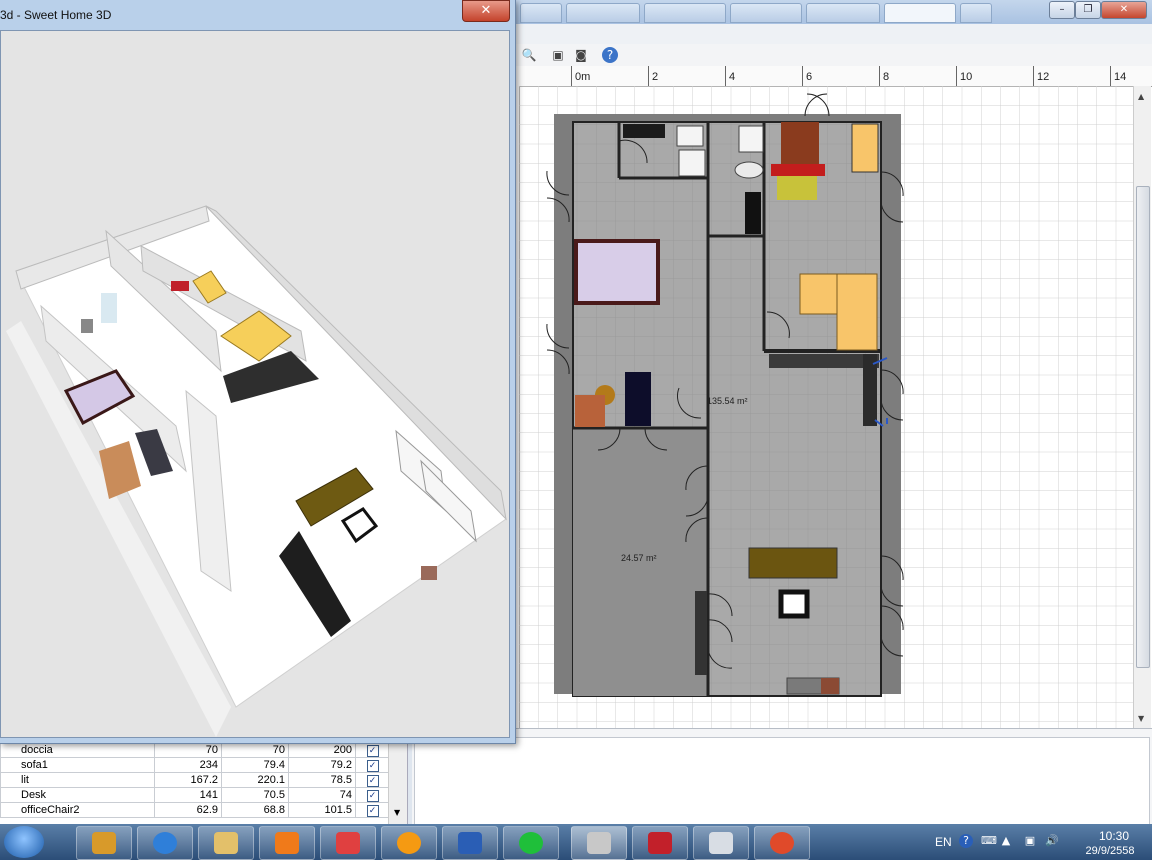 Image resolution: width=1152 pixels, height=860 pixels. I want to click on kitchen-cabinet, so click(870, 390).